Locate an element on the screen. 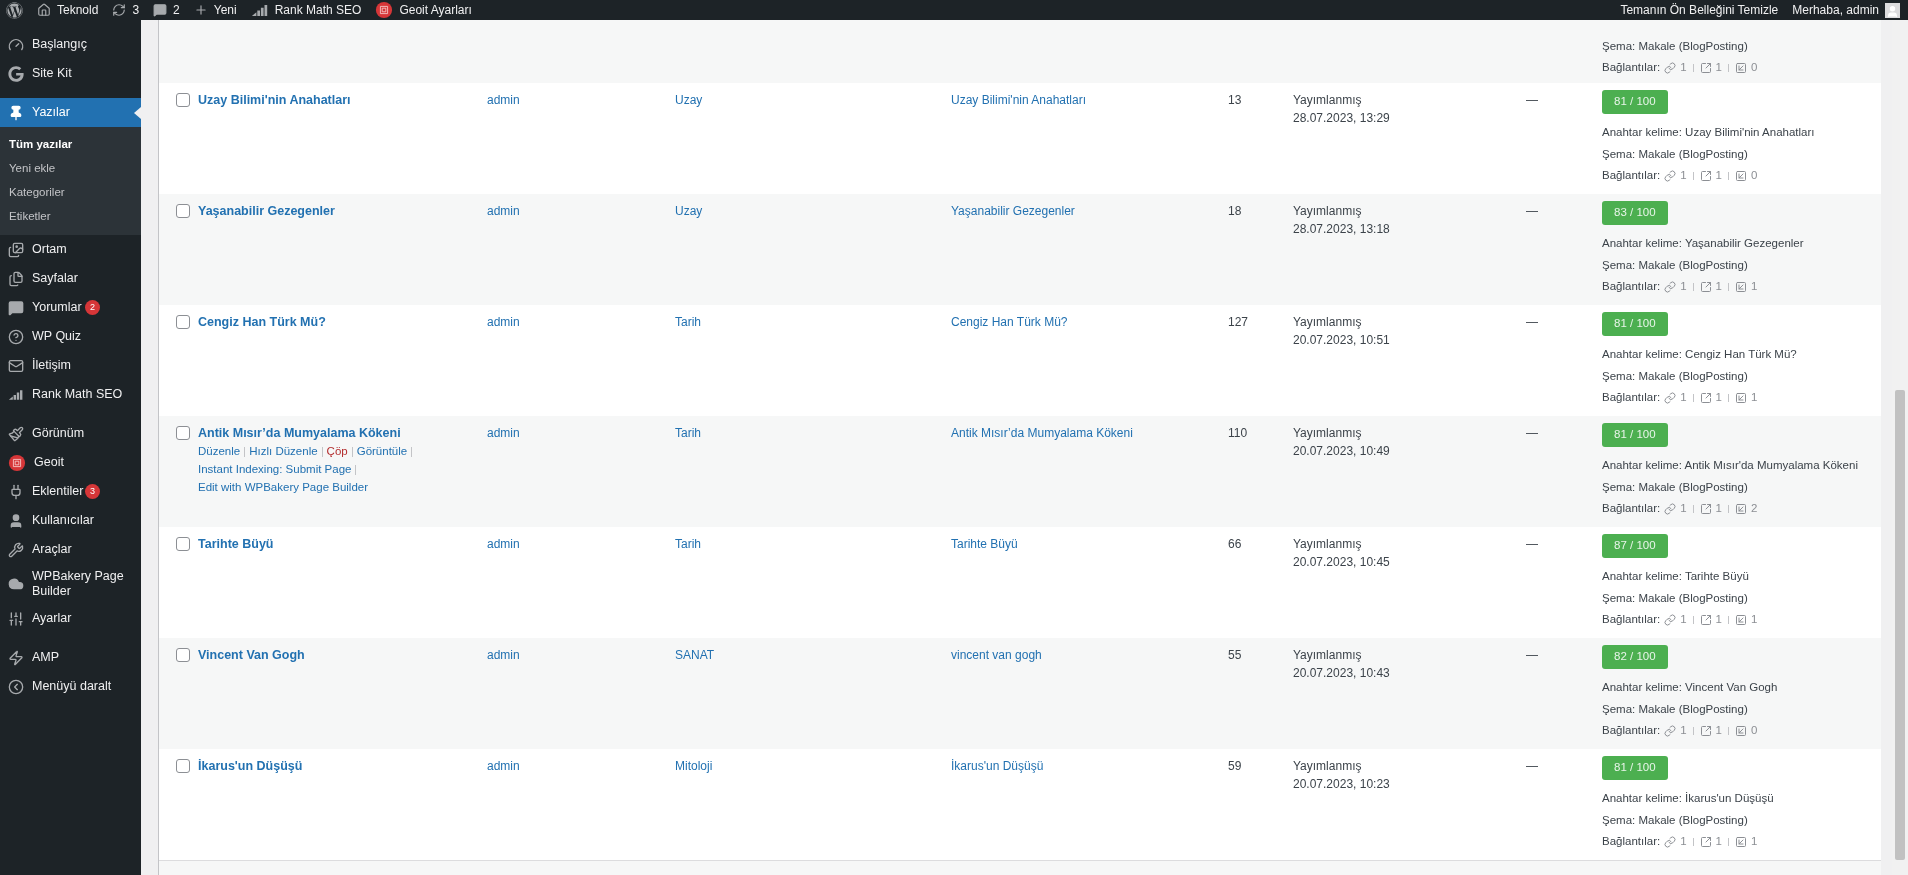  seo-score-badge: 87 / 100 is located at coordinates (1635, 546).